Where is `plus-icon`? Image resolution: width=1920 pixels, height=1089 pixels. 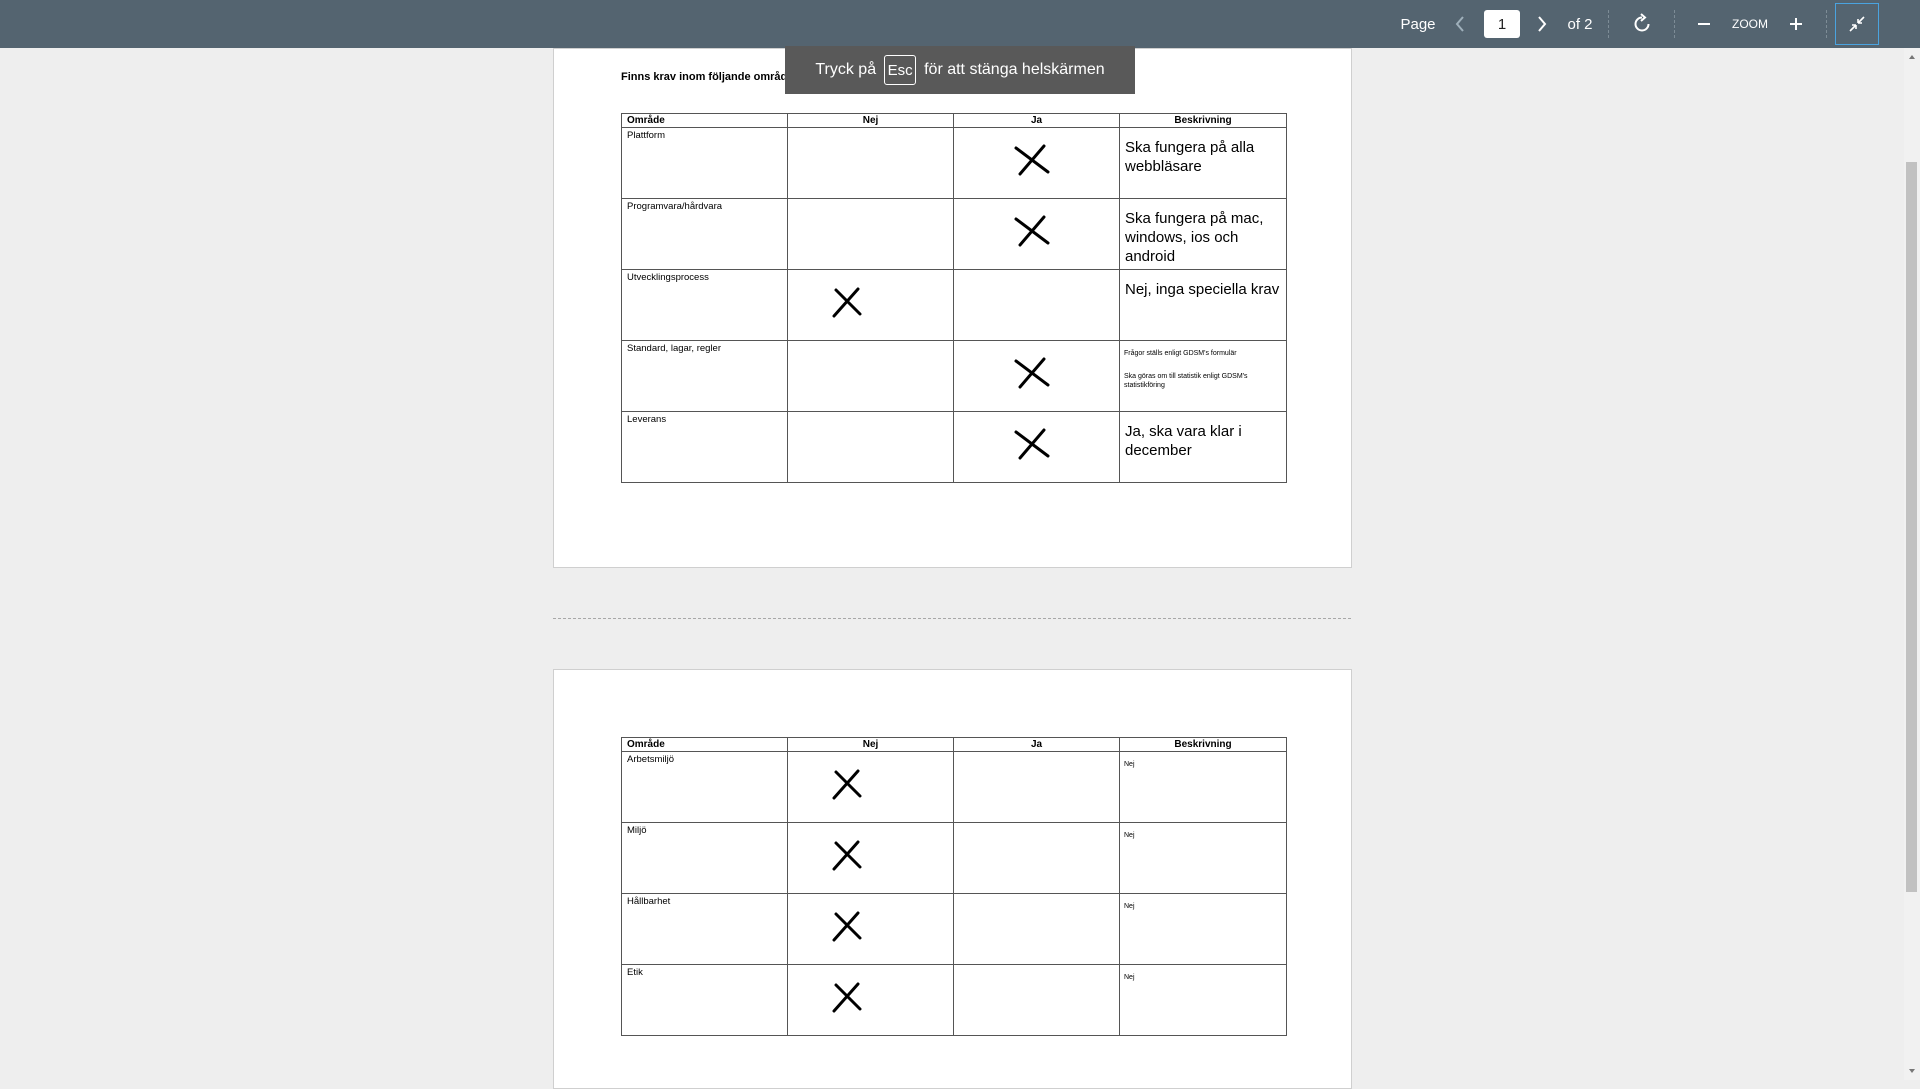
plus-icon is located at coordinates (1796, 24).